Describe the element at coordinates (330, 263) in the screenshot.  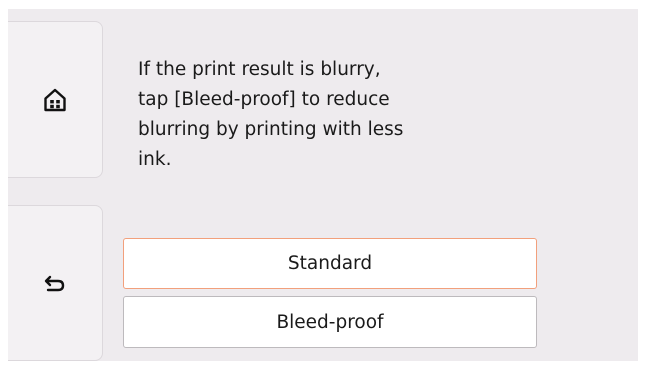
I see `standard-button: Standard` at that location.